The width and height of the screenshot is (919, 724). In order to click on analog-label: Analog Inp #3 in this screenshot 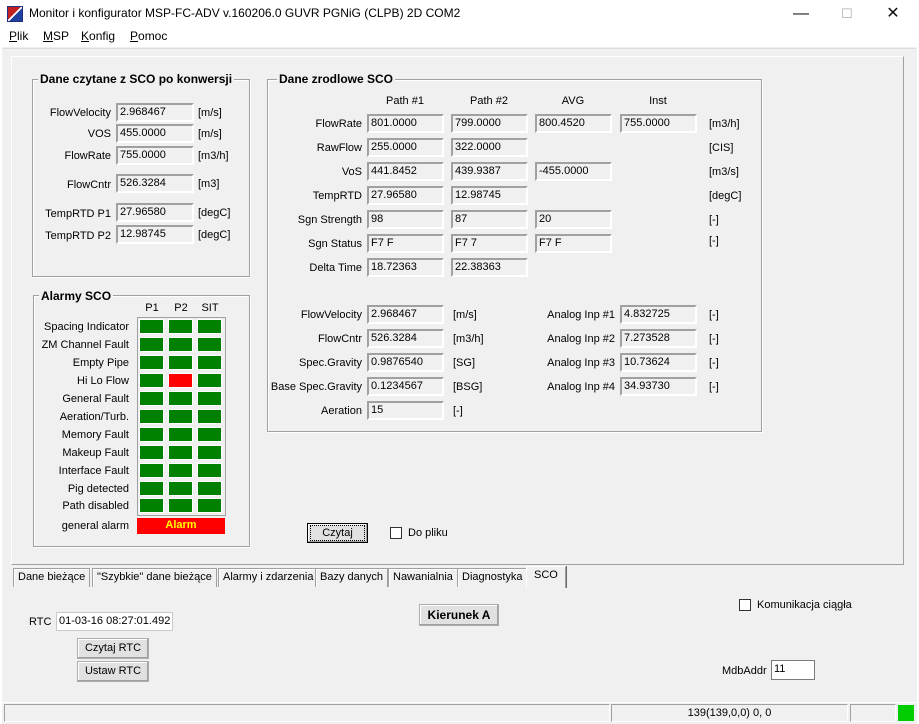, I will do `click(581, 363)`.